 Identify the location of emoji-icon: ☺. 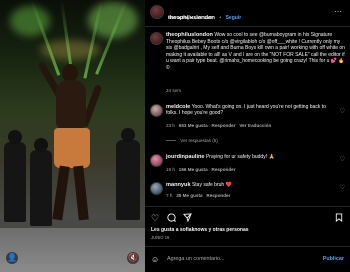
(155, 259).